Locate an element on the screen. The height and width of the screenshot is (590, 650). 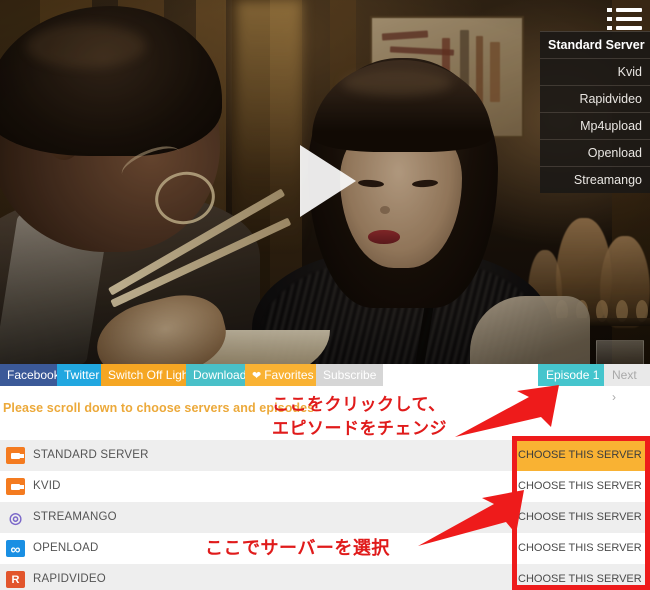
server-row-standard: STANDARD SERVER CHOOSE THIS SERVER is located at coordinates (325, 455).